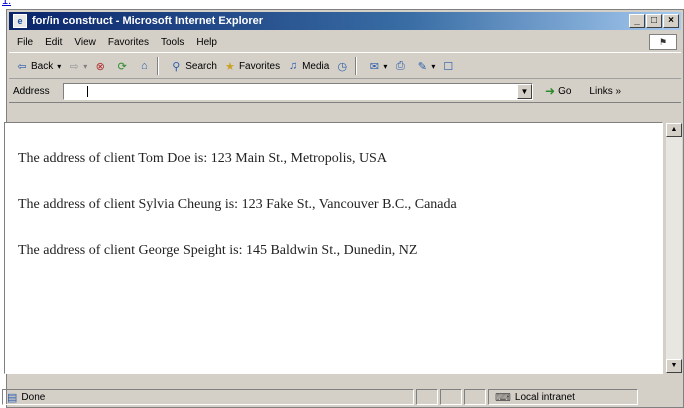 The height and width of the screenshot is (408, 684). I want to click on back-dropdown-icon: ▾, so click(59, 66).